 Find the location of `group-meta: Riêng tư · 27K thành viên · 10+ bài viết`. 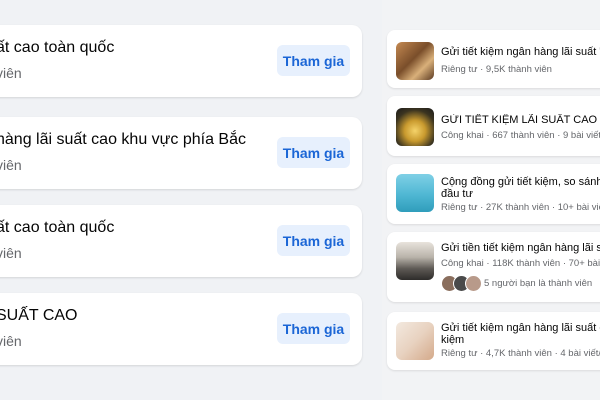

group-meta: Riêng tư · 27K thành viên · 10+ bài viết is located at coordinates (520, 207).